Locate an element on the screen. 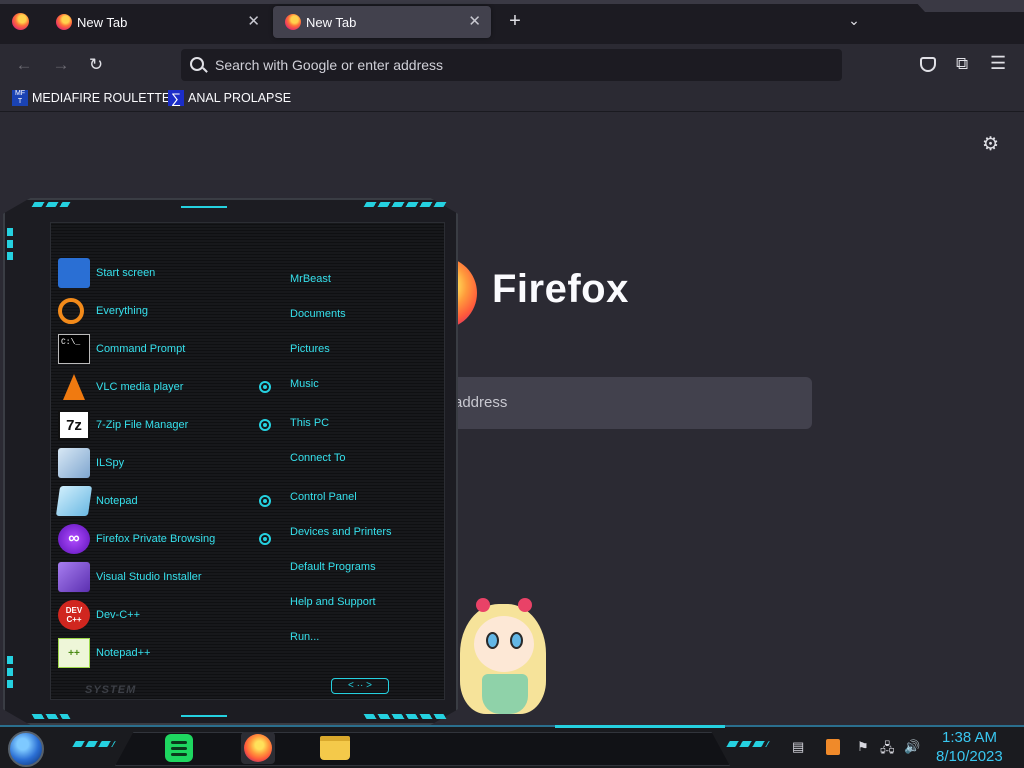  taskbar-notes-app is located at coordinates (179, 748).